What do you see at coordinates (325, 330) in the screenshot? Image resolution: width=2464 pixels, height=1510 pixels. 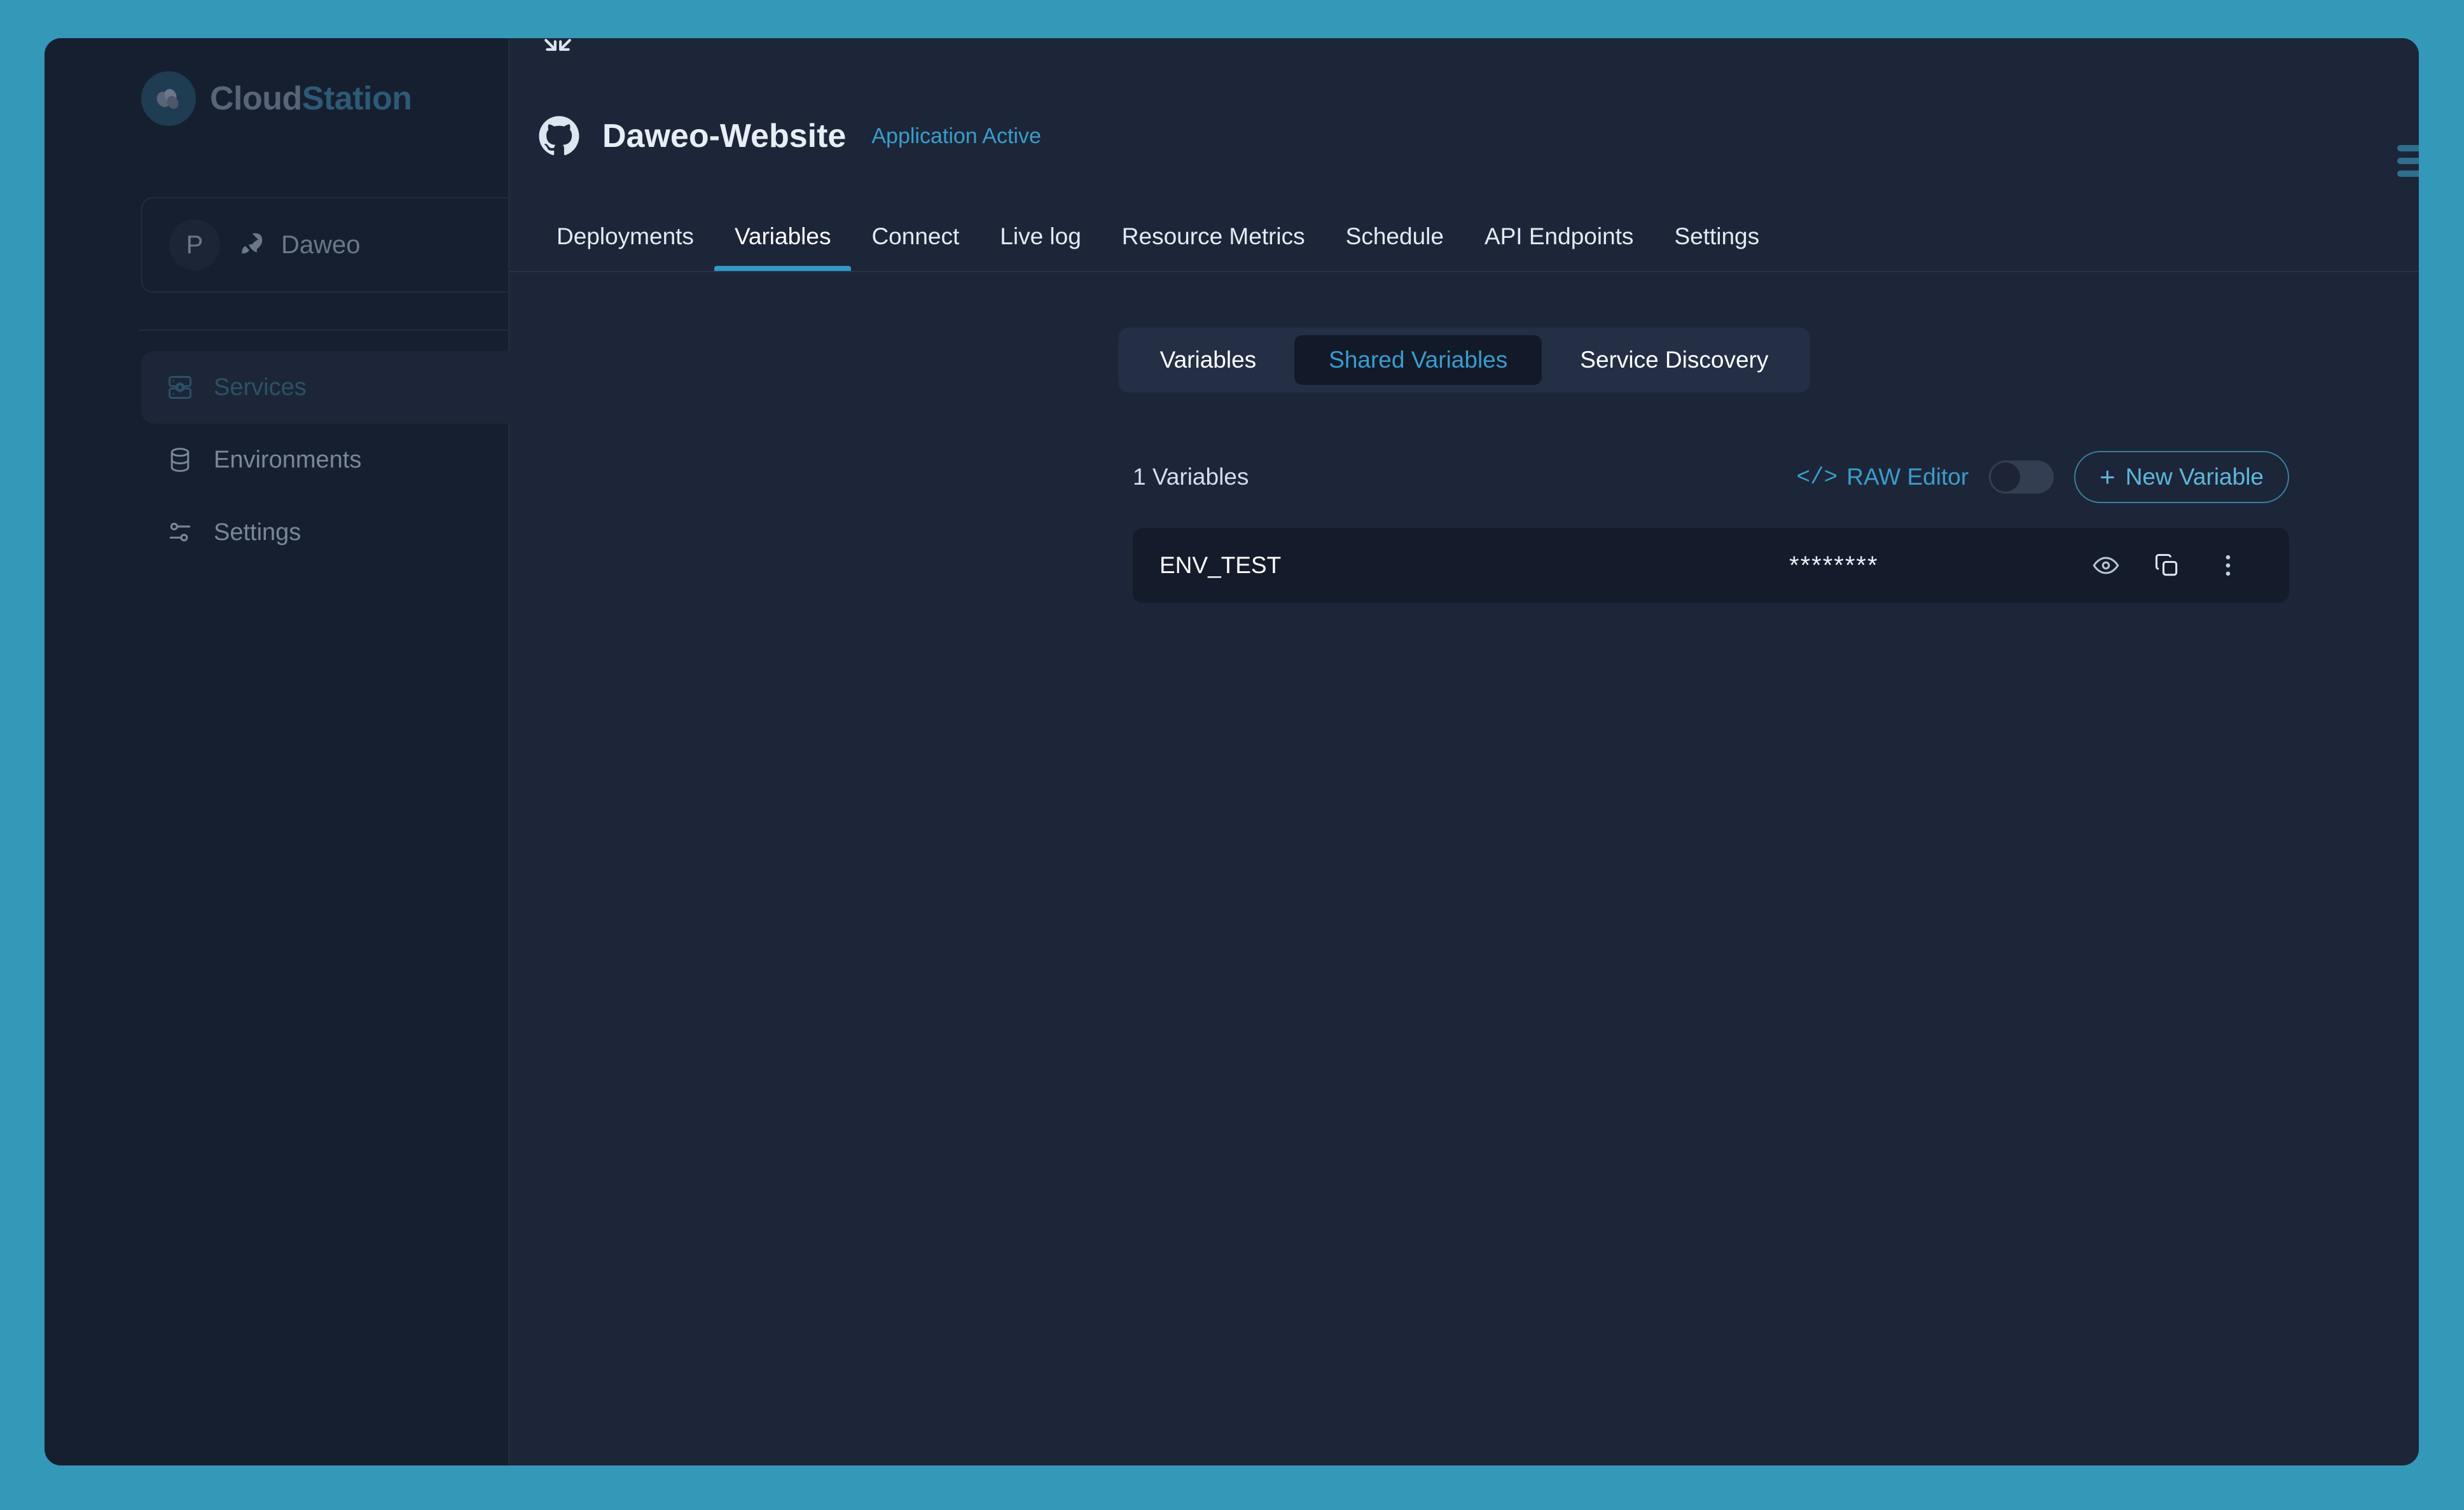 I see `sidebar-divider` at bounding box center [325, 330].